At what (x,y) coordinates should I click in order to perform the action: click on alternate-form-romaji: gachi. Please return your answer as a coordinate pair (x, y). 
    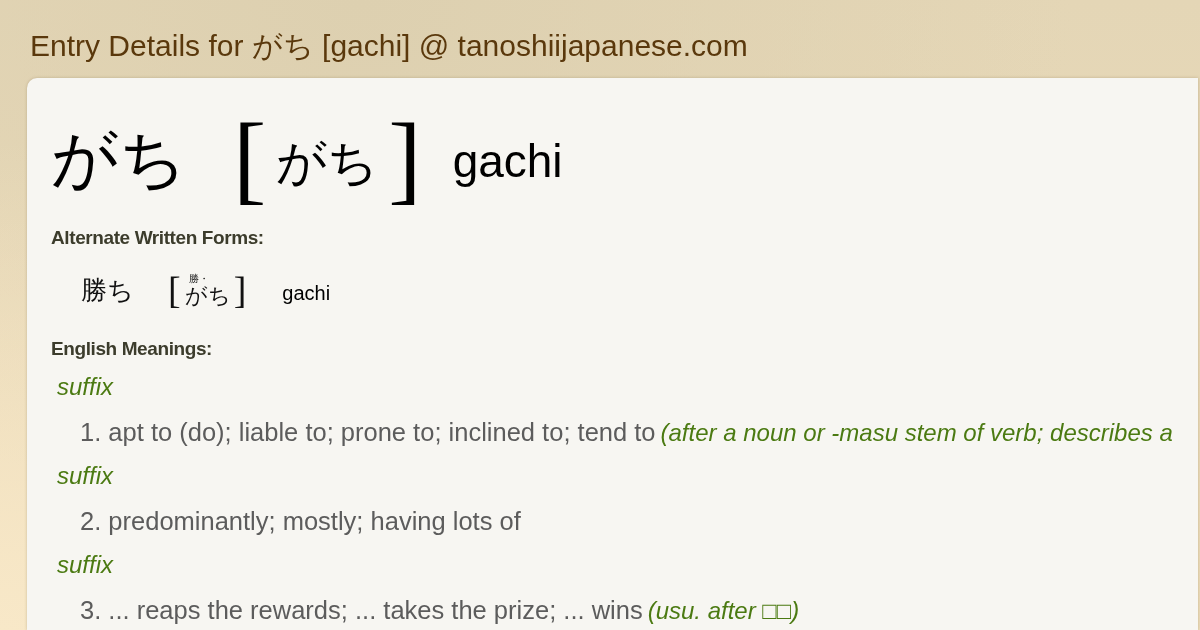
    Looking at the image, I should click on (306, 293).